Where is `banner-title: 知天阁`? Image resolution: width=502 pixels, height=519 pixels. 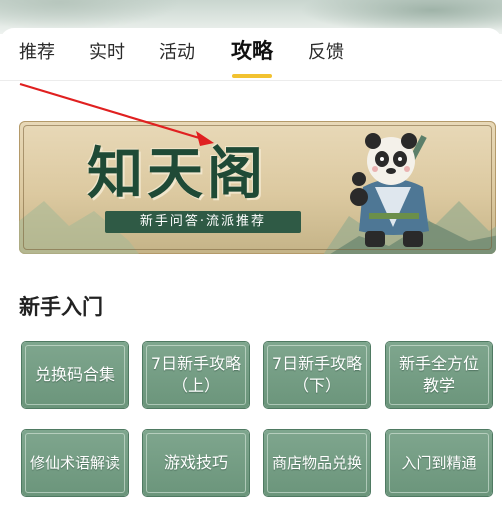 banner-title: 知天阁 is located at coordinates (177, 174).